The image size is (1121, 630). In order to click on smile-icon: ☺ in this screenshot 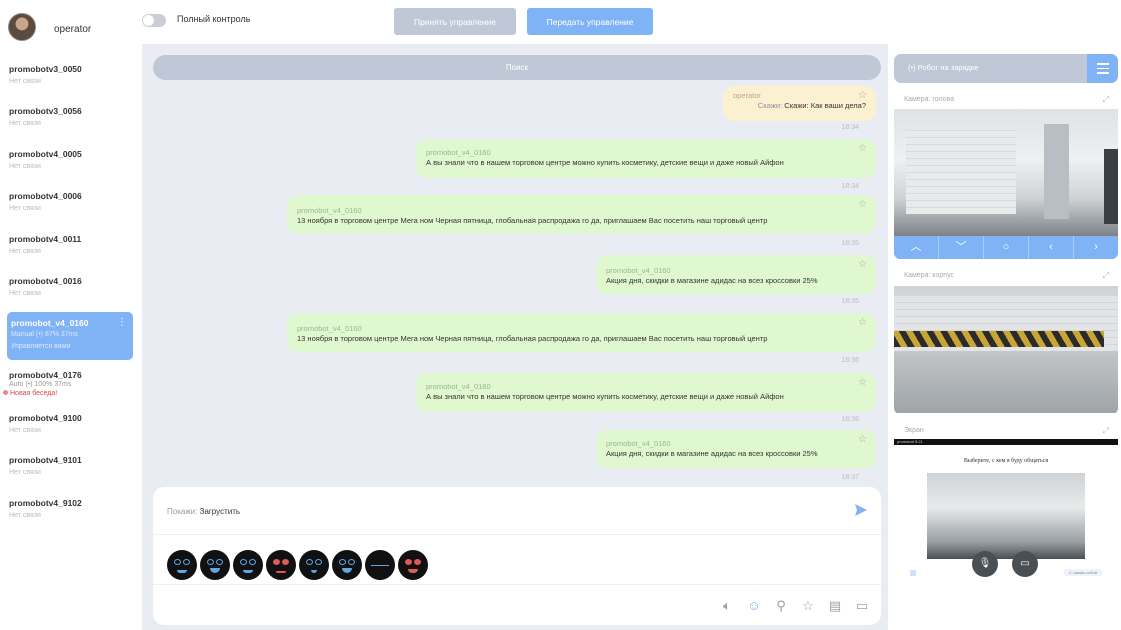, I will do `click(754, 606)`.